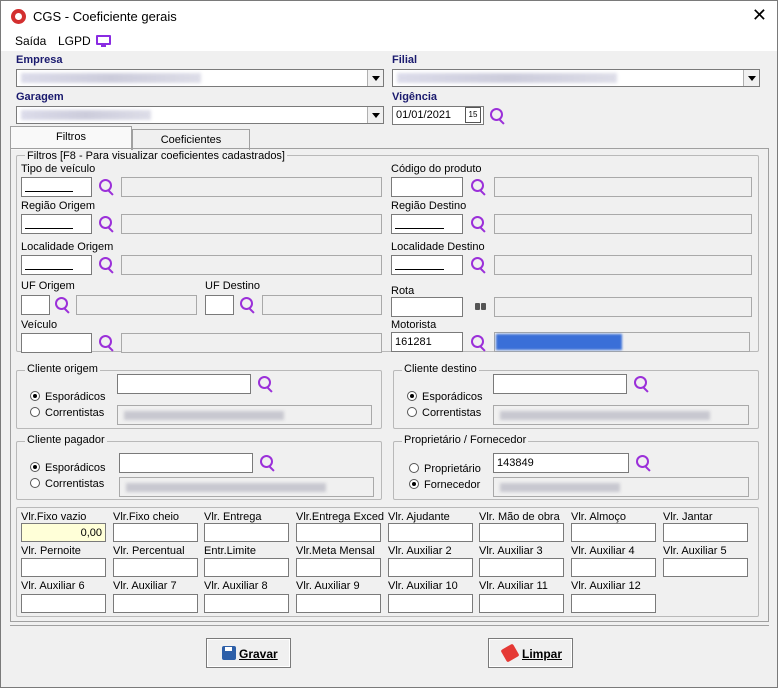  What do you see at coordinates (412, 396) in the screenshot?
I see `cliente-destino-esporadicos-radio` at bounding box center [412, 396].